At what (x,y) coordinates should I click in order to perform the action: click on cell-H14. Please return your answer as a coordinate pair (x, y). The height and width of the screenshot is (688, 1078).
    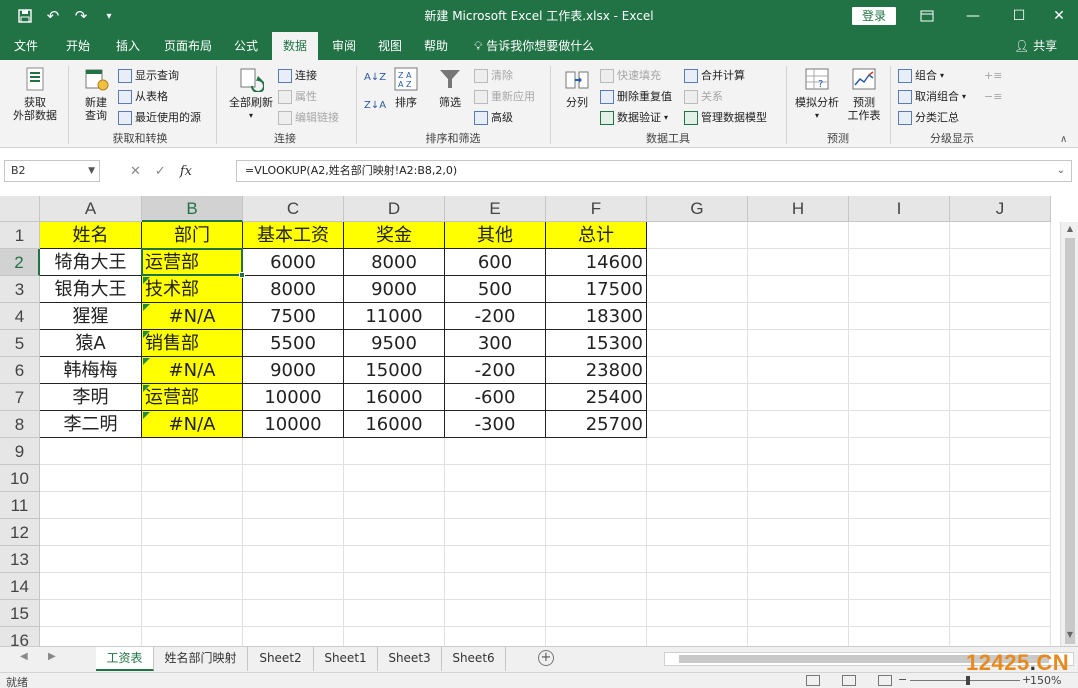
    Looking at the image, I should click on (798, 586).